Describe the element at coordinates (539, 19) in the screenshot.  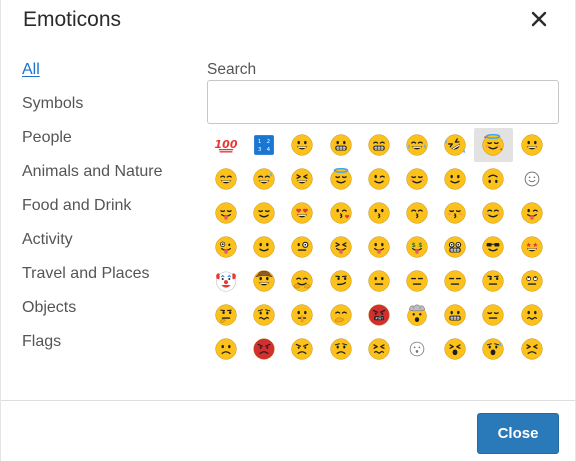
I see `close-icon` at that location.